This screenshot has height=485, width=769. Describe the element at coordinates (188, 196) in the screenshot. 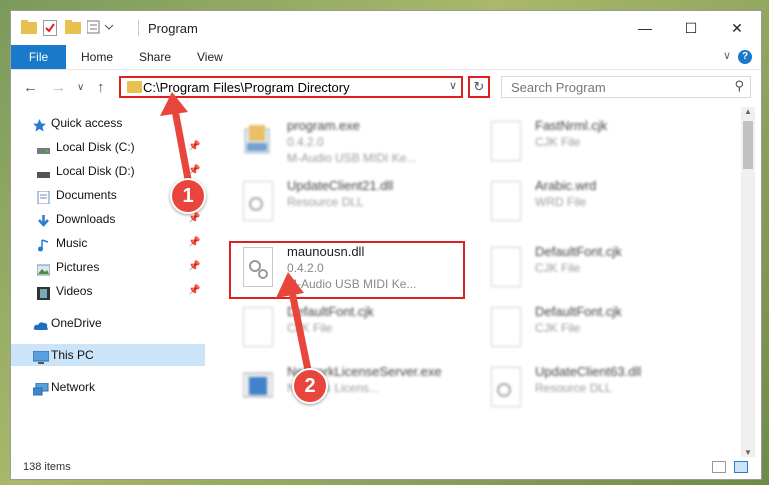

I see `step-1-badge: 1` at that location.